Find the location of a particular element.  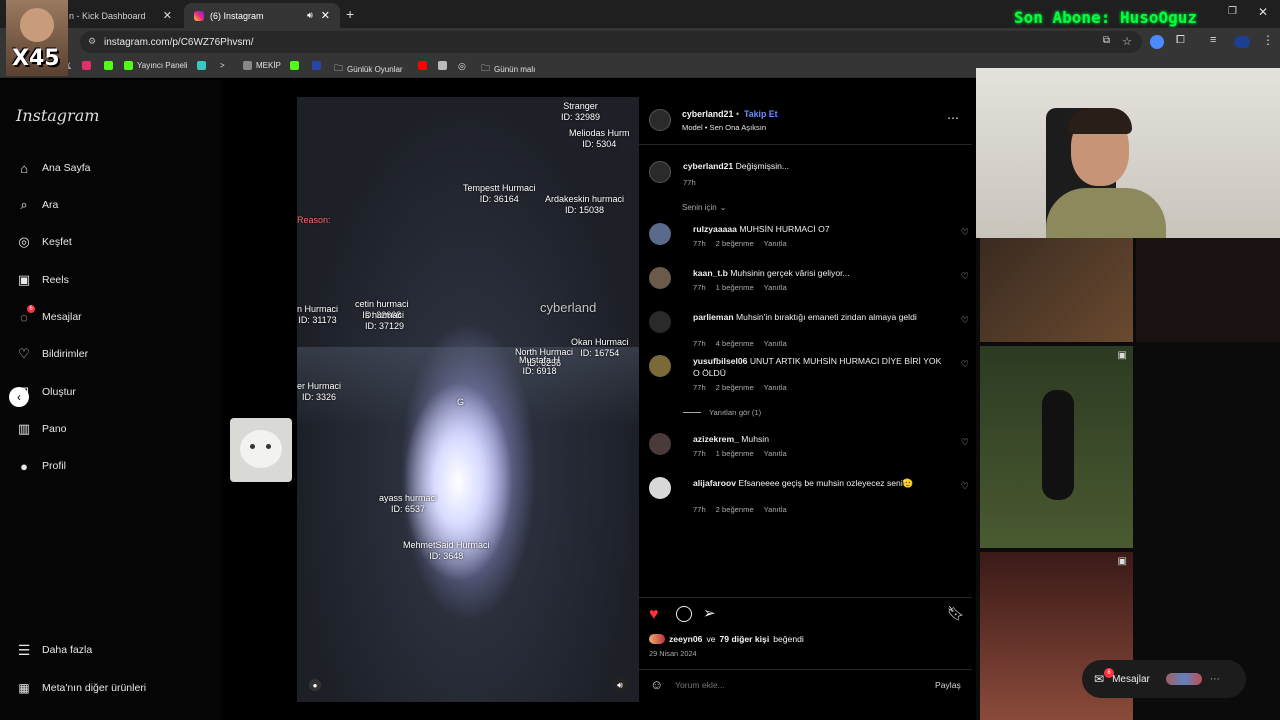

divider is located at coordinates (805, 669).